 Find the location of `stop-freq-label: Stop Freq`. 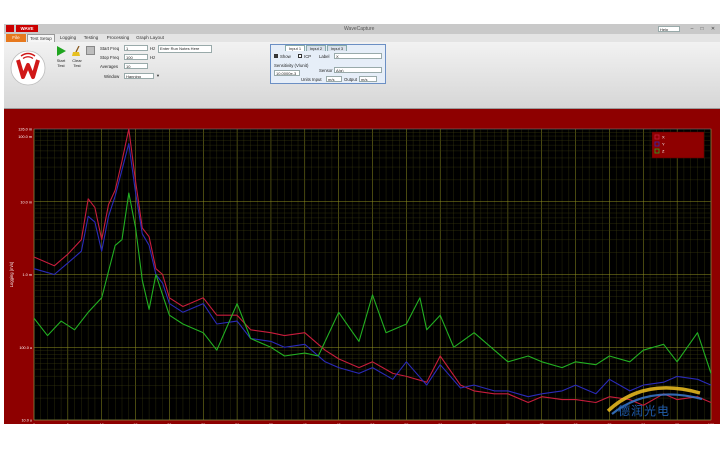

stop-freq-label: Stop Freq is located at coordinates (109, 57).